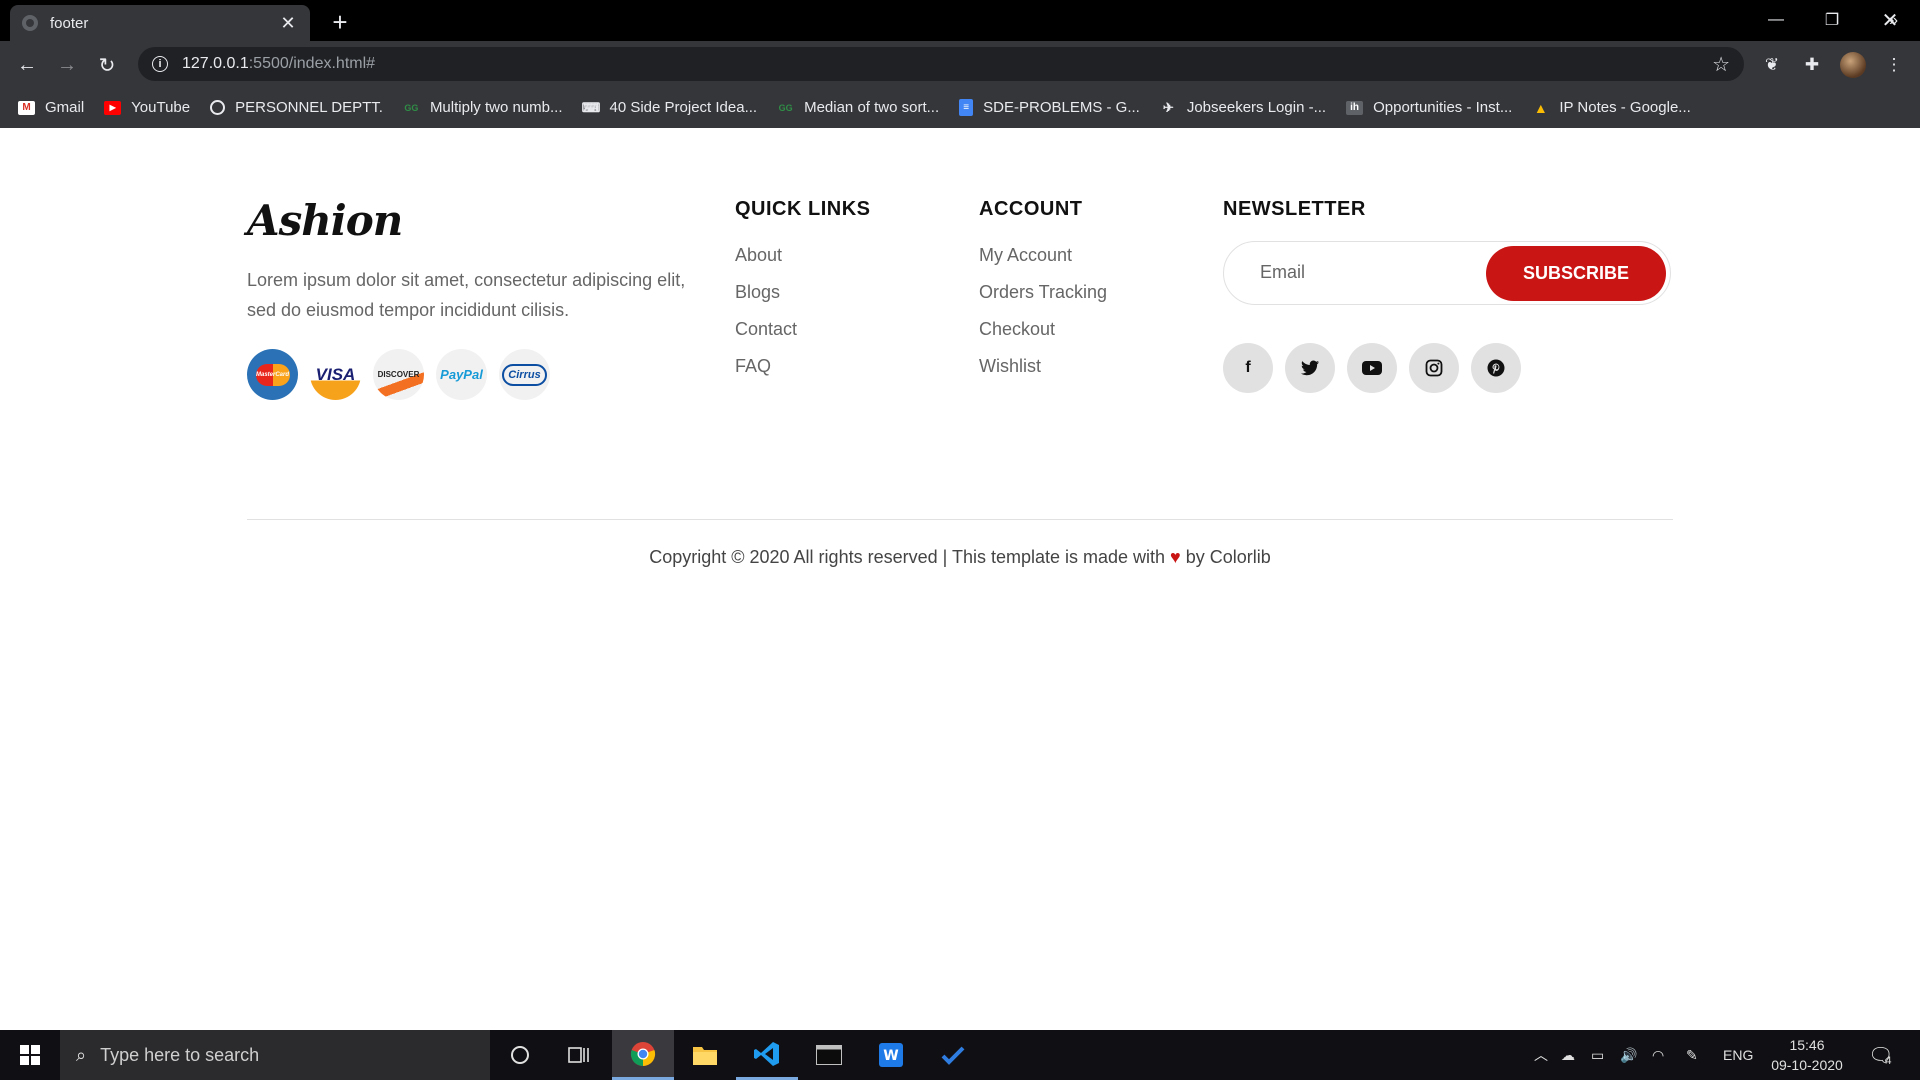  Describe the element at coordinates (960, 519) in the screenshot. I see `footer-divider` at that location.